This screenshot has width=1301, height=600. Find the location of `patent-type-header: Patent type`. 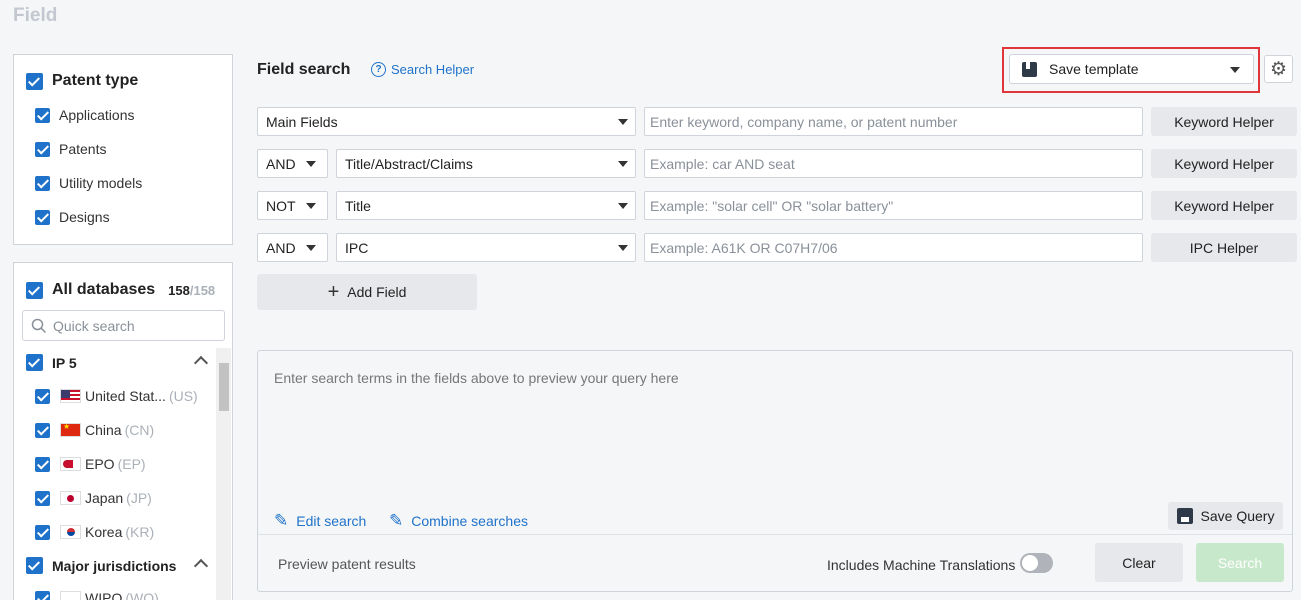

patent-type-header: Patent type is located at coordinates (82, 81).